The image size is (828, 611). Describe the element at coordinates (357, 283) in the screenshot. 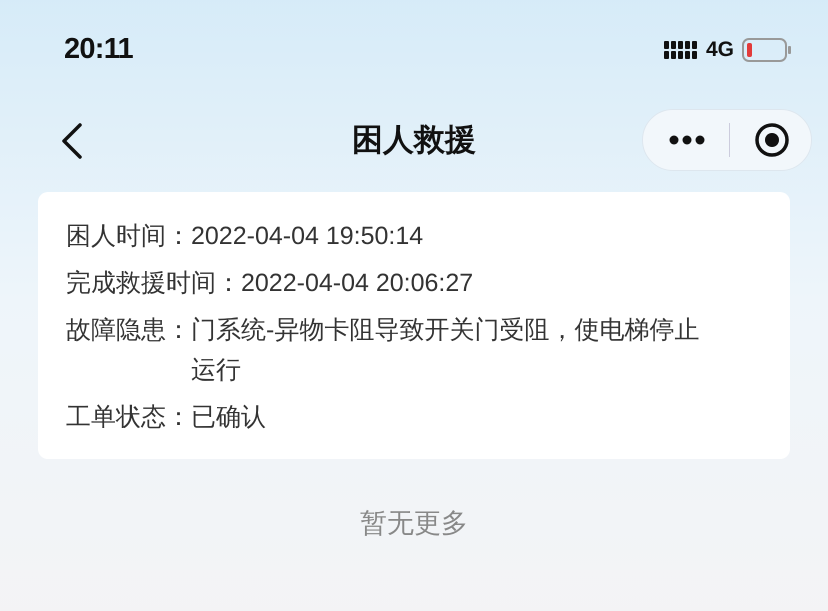

I see `detail-value: 2022-04-04 20:06:27` at that location.